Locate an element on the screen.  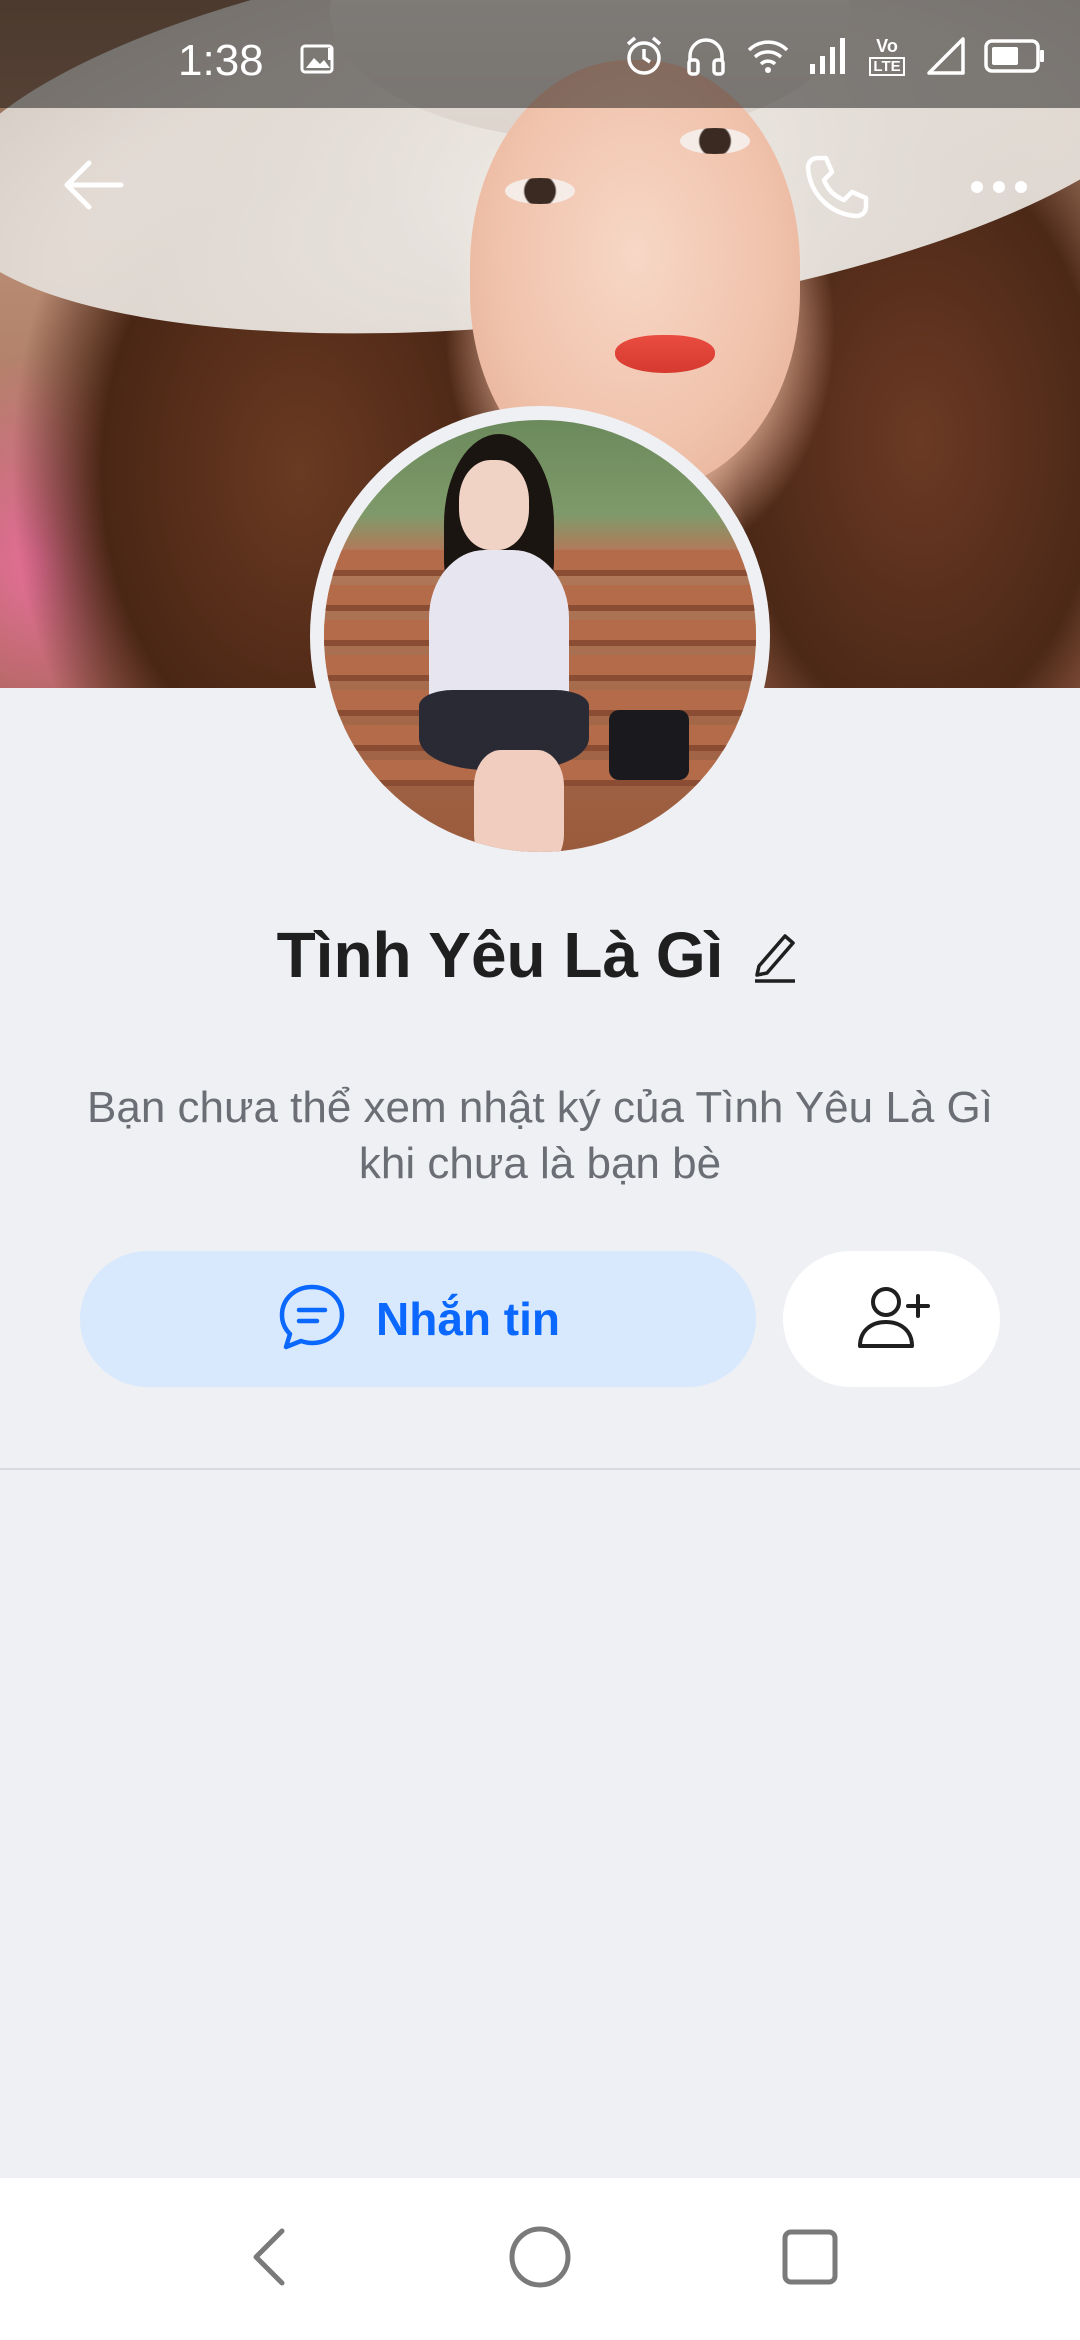
system-back-button is located at coordinates (270, 2259).